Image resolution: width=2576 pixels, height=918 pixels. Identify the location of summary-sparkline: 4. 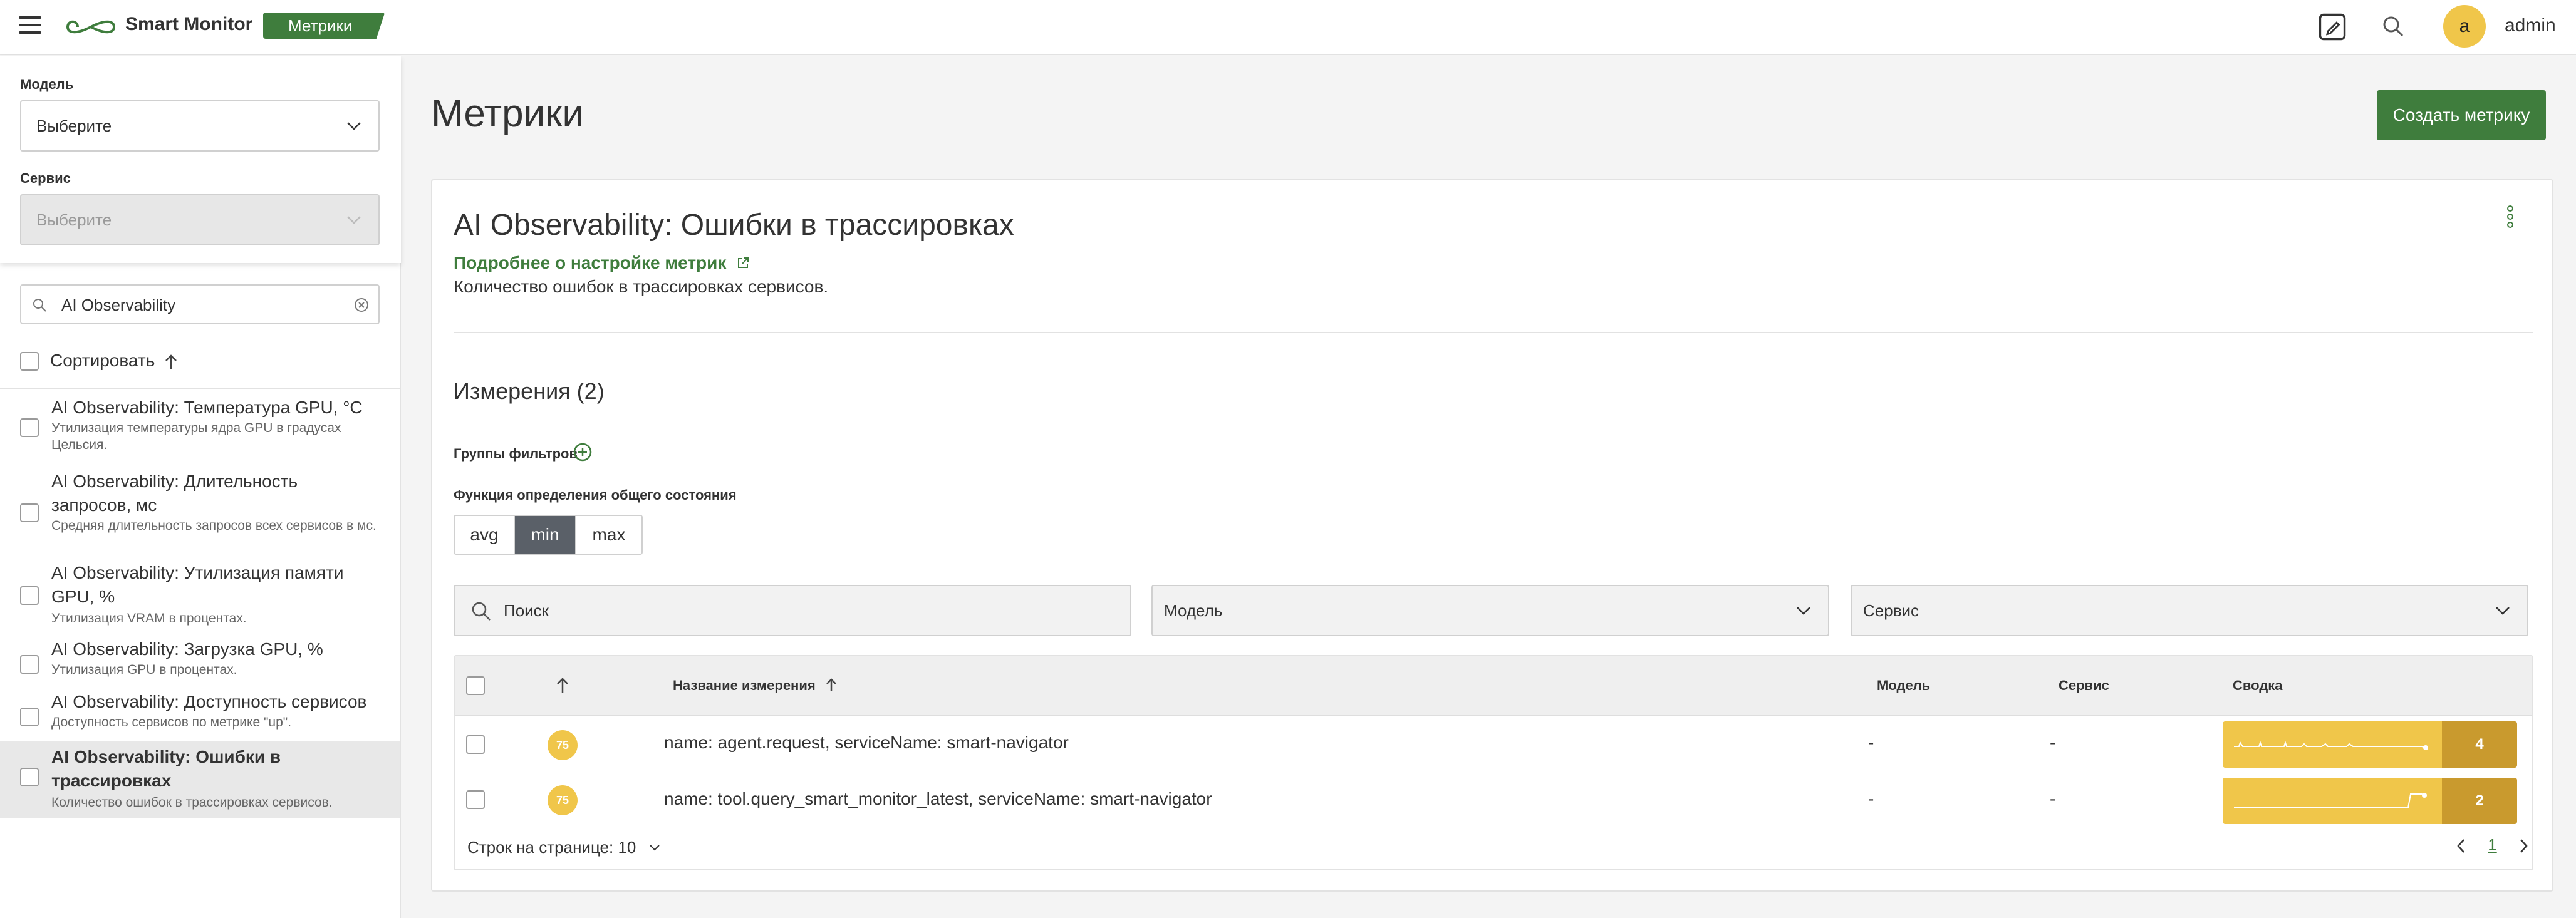
(2370, 744).